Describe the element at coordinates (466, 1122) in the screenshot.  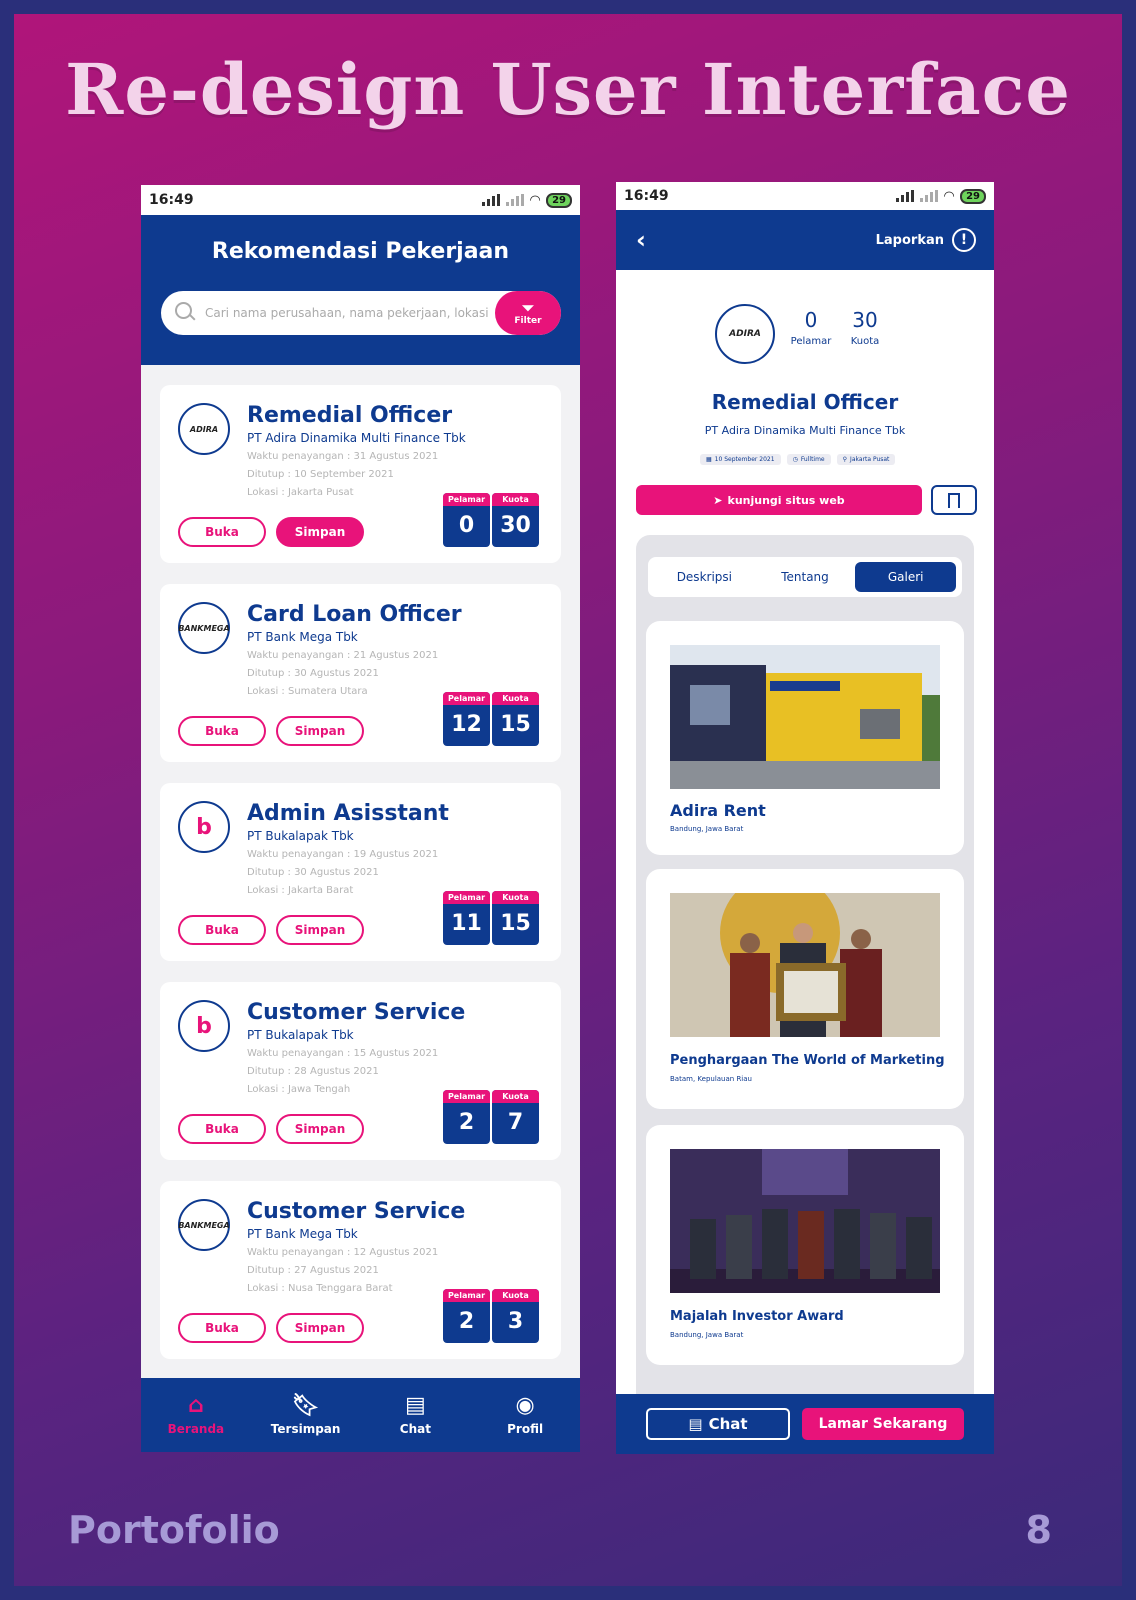
I see `applicants-count: 2` at that location.